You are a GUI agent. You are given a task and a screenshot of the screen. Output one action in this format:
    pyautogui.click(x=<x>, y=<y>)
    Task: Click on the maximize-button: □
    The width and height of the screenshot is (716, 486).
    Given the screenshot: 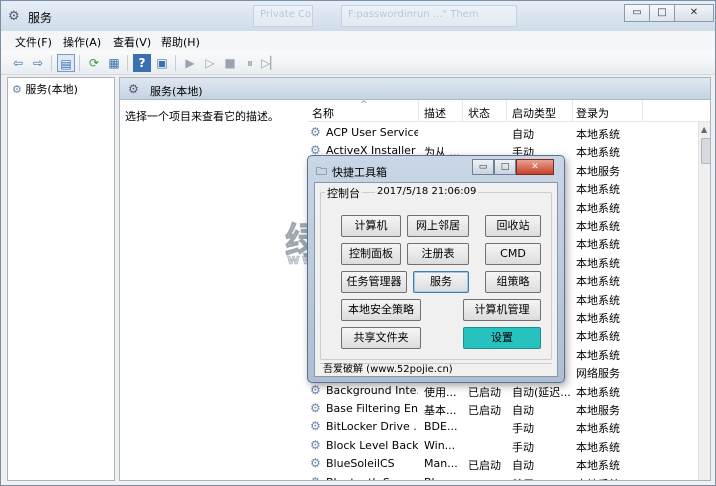 What is the action you would take?
    pyautogui.click(x=662, y=13)
    